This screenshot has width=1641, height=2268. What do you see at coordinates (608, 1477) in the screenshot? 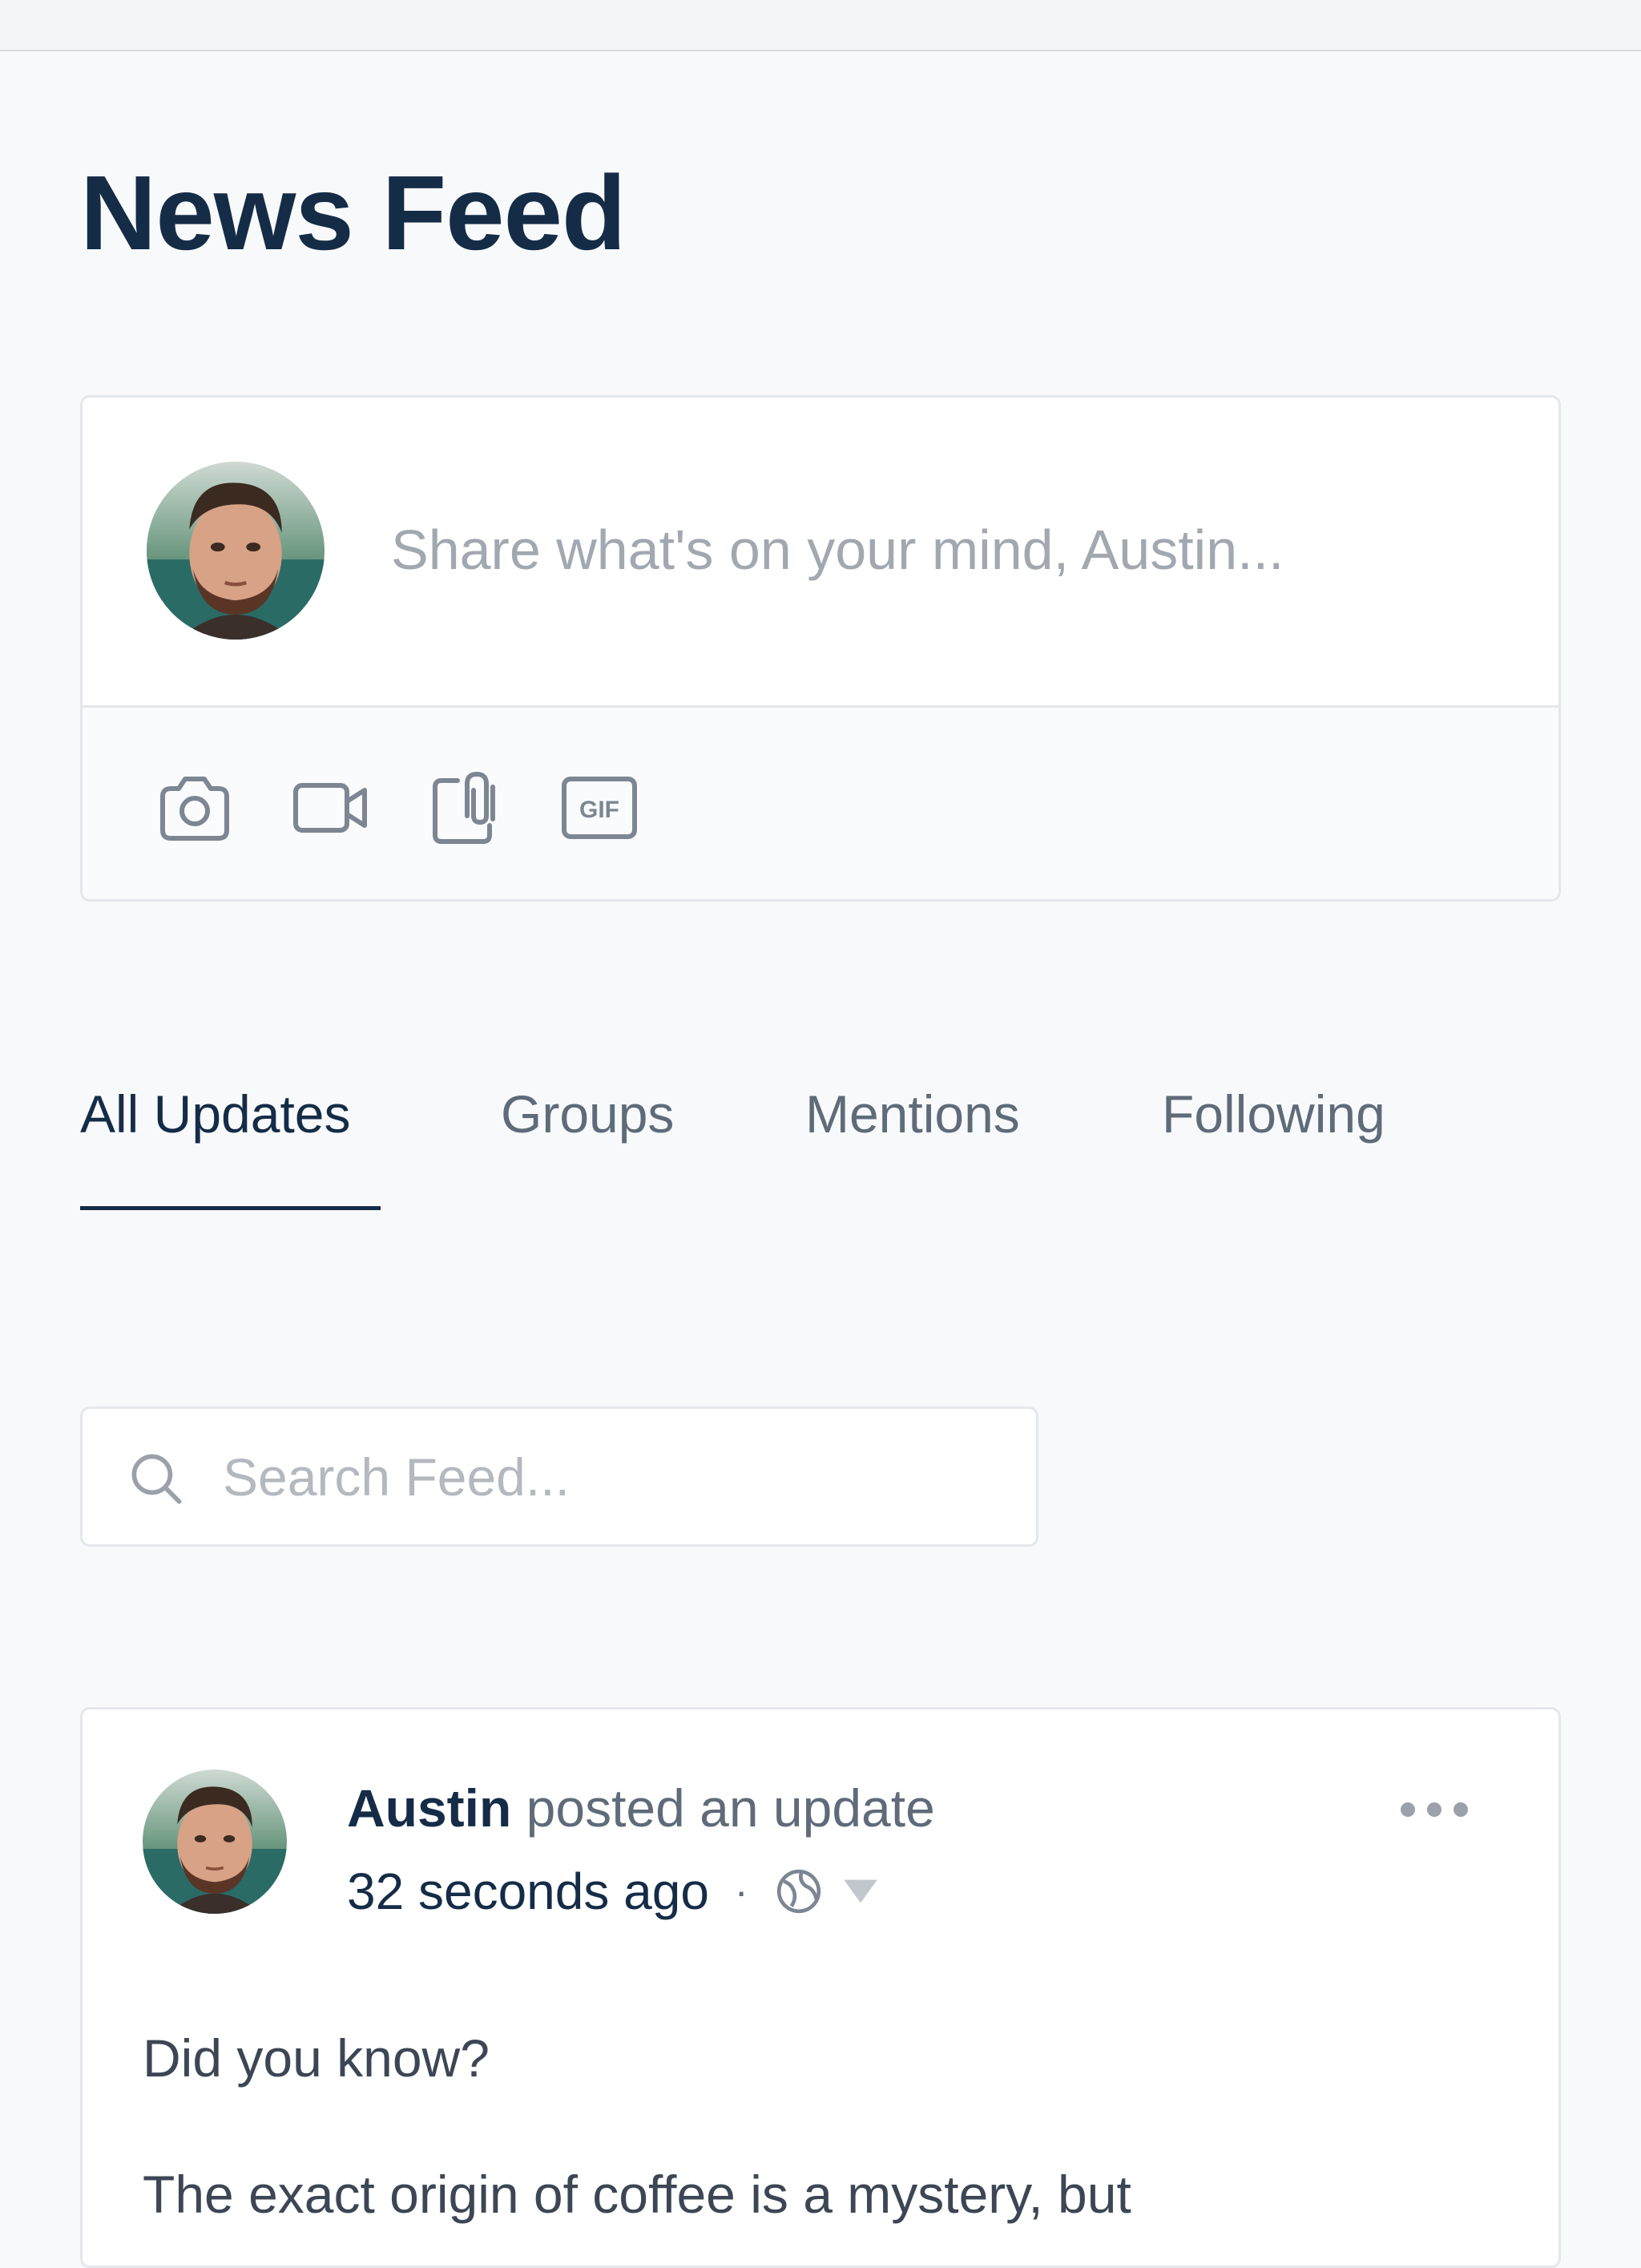
I see `search-input` at bounding box center [608, 1477].